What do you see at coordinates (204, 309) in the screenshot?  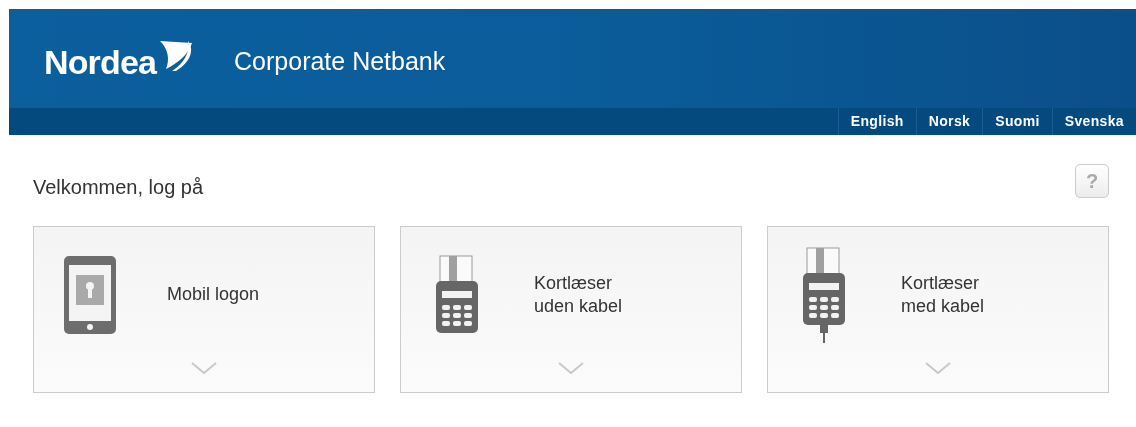 I see `login-option-card: Mobil logon` at bounding box center [204, 309].